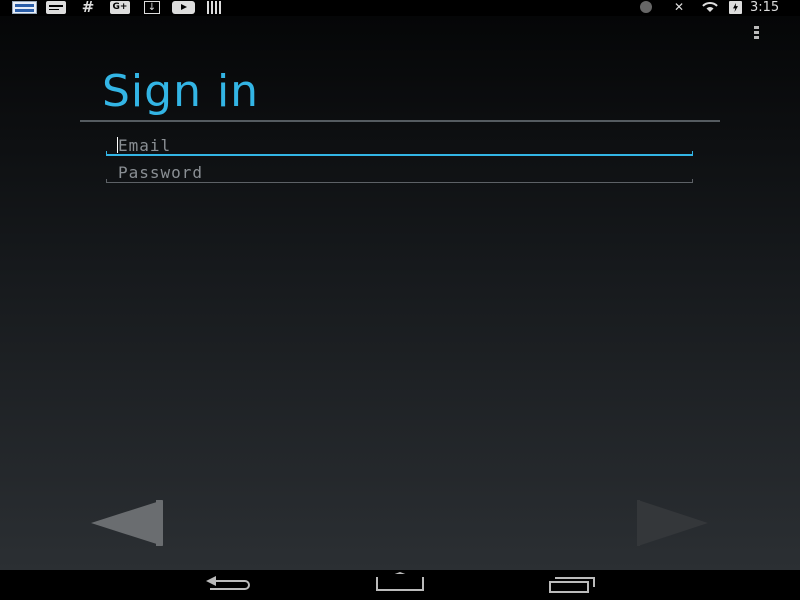 Image resolution: width=800 pixels, height=600 pixels. I want to click on message-icon, so click(56, 7).